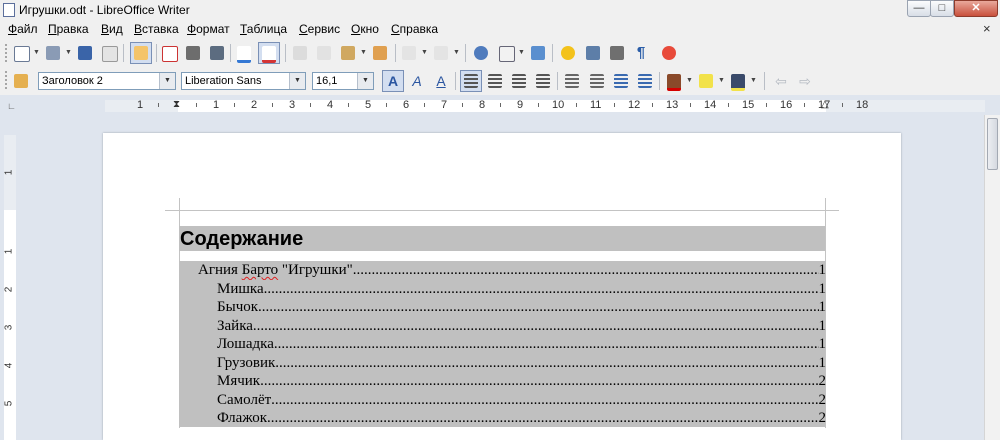 This screenshot has width=1000, height=440. Describe the element at coordinates (241, 239) in the screenshot. I see `toc-heading: Содержание` at that location.